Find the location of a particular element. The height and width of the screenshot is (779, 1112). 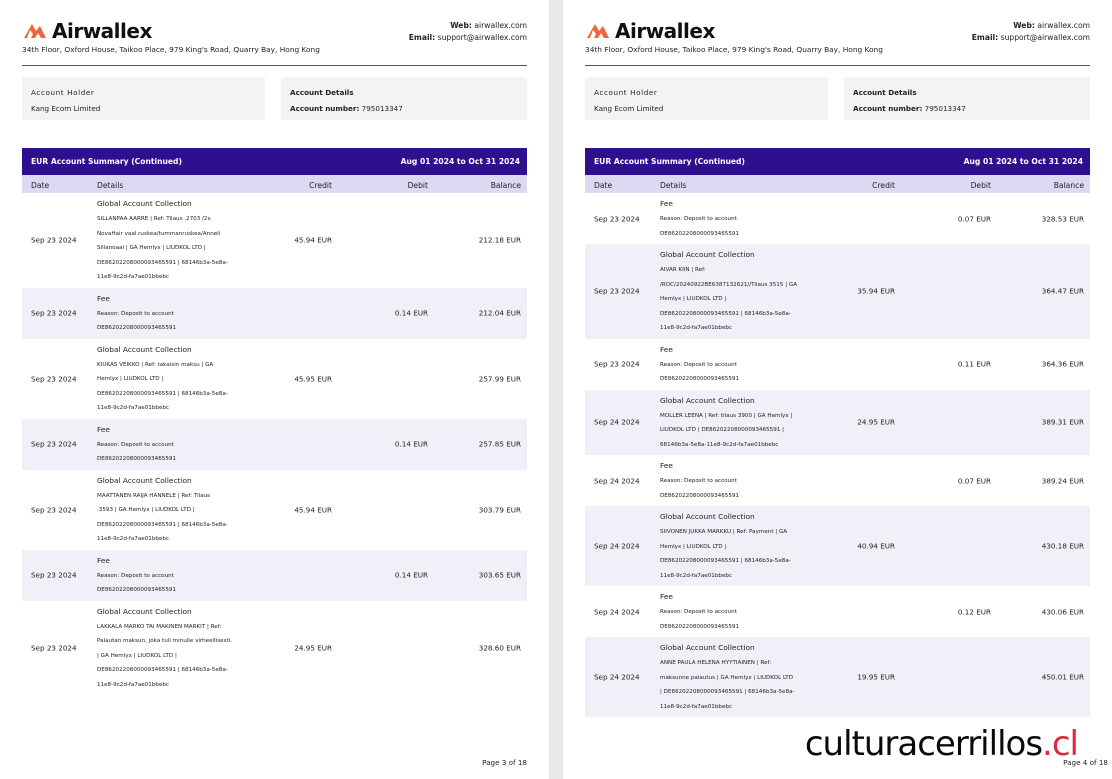

row-details-line: KIUKAS VEIKKO | Ref: takaisin maksu | GA is located at coordinates (155, 364).